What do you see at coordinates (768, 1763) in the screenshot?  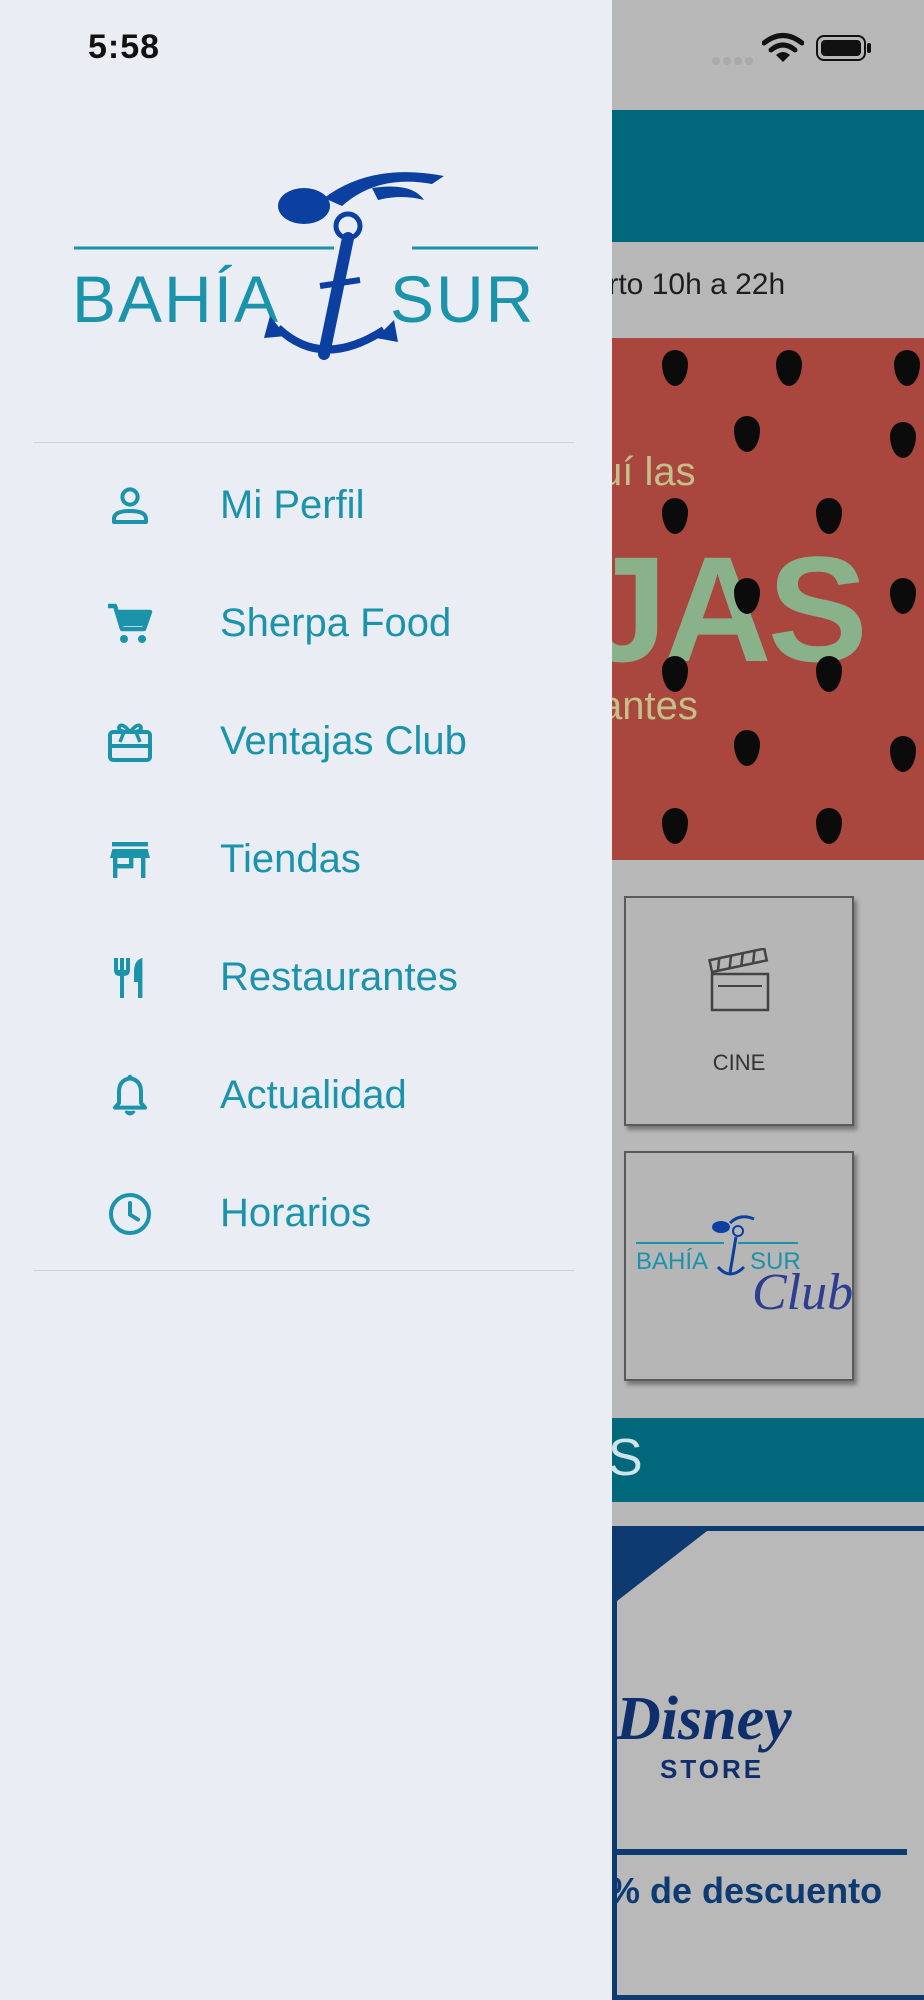 I see `disney-promo-card` at bounding box center [768, 1763].